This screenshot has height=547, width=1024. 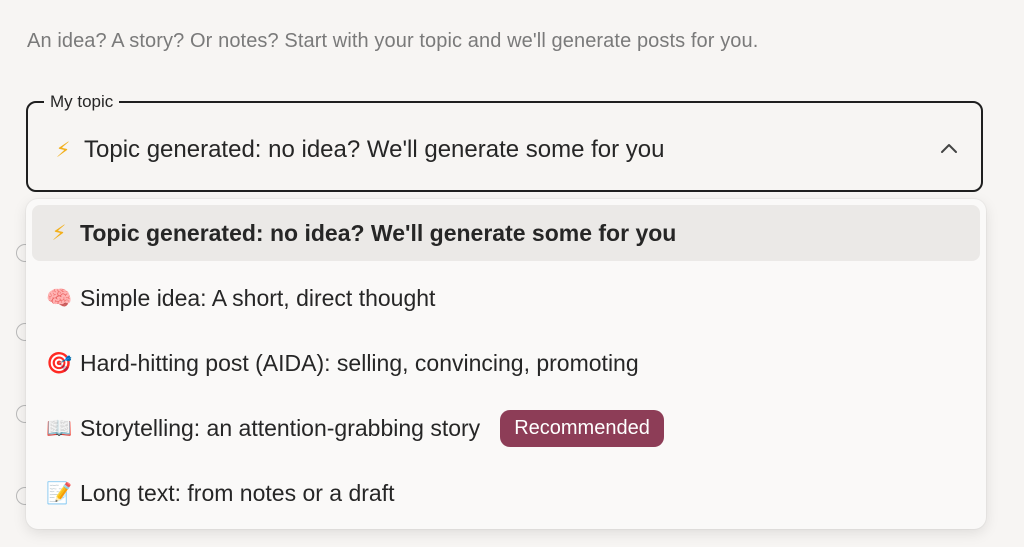 What do you see at coordinates (59, 297) in the screenshot?
I see `brain-icon: 🧠` at bounding box center [59, 297].